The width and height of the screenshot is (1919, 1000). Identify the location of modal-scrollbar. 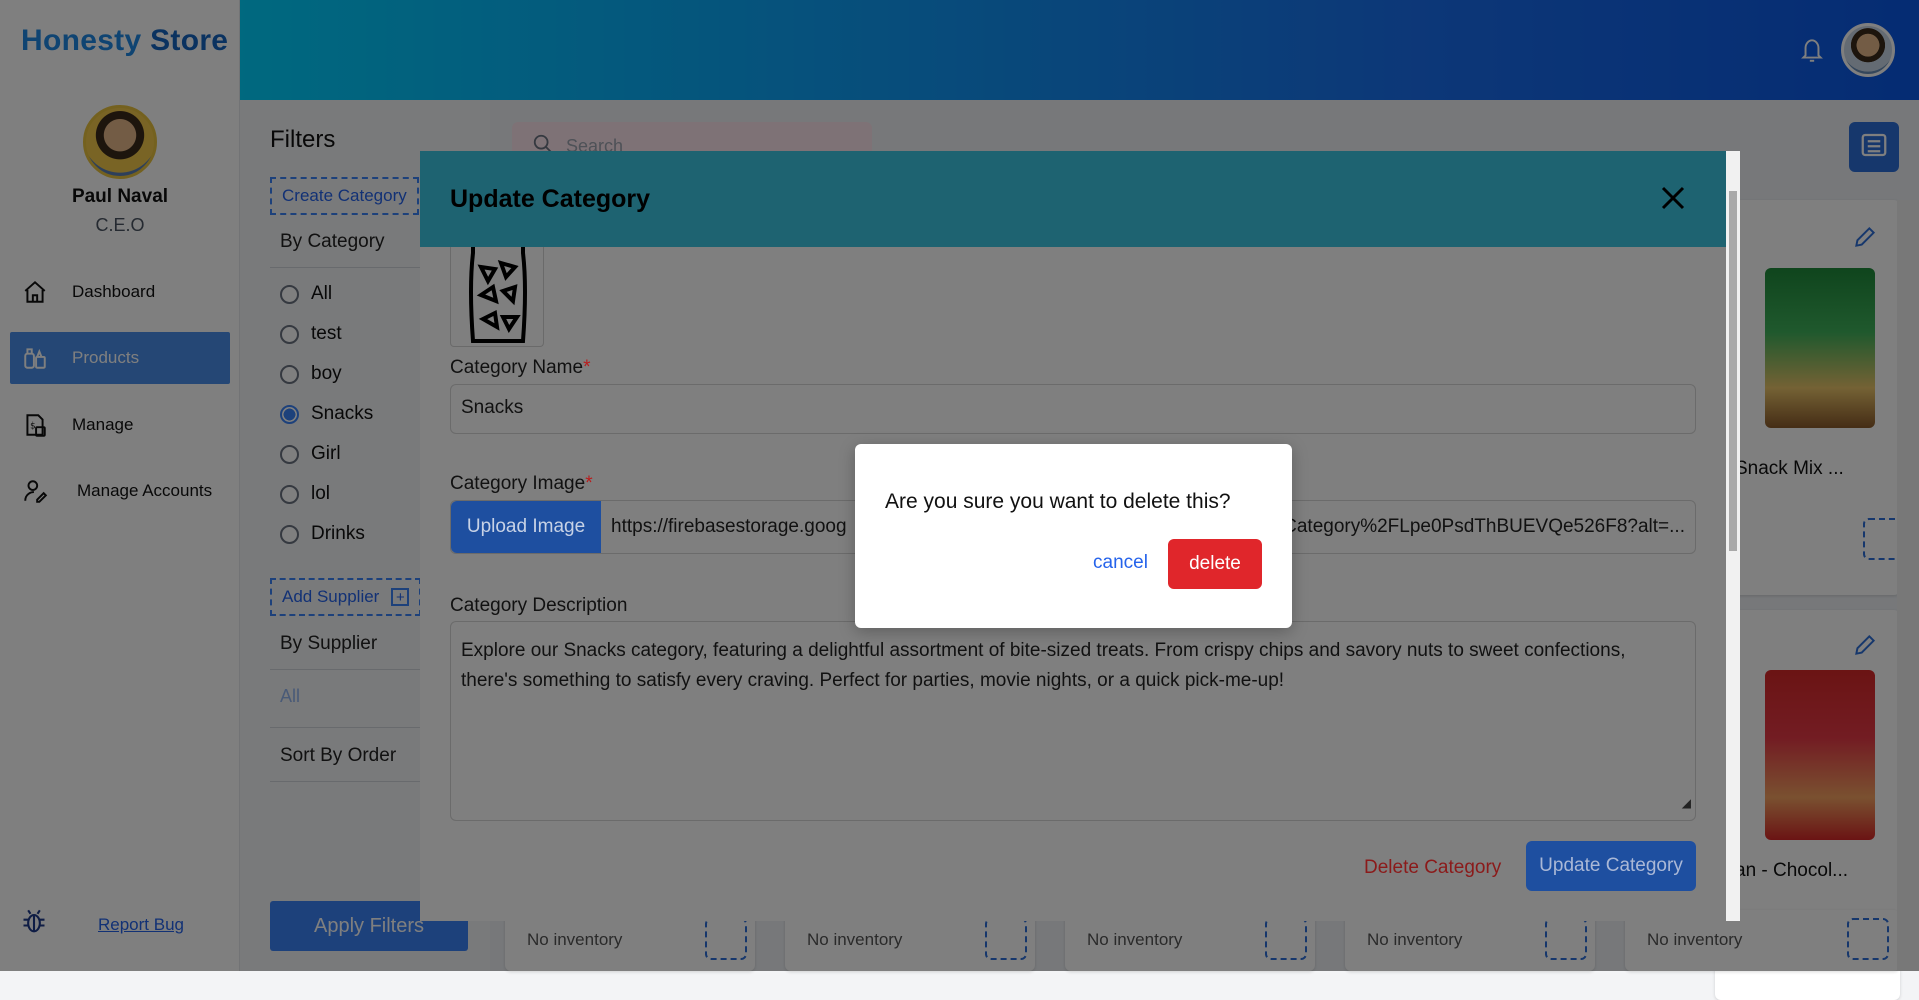
(1733, 536).